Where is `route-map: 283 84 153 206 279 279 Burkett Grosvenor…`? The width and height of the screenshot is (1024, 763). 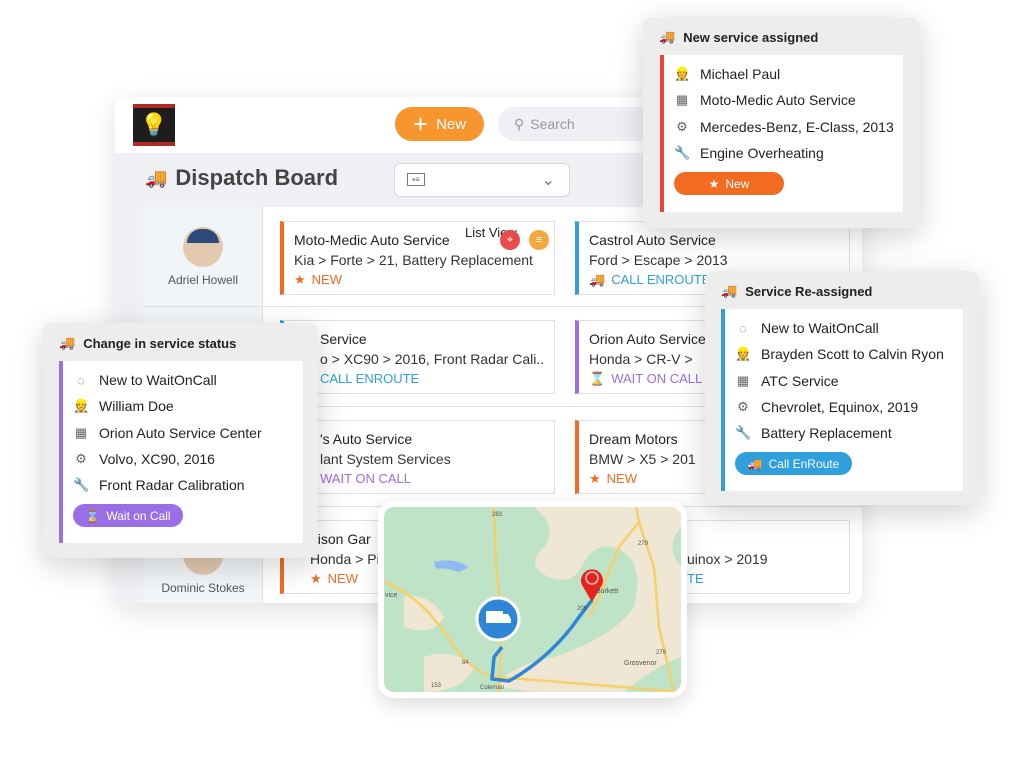
route-map: 283 84 153 206 279 279 Burkett Grosvenor… is located at coordinates (532, 599).